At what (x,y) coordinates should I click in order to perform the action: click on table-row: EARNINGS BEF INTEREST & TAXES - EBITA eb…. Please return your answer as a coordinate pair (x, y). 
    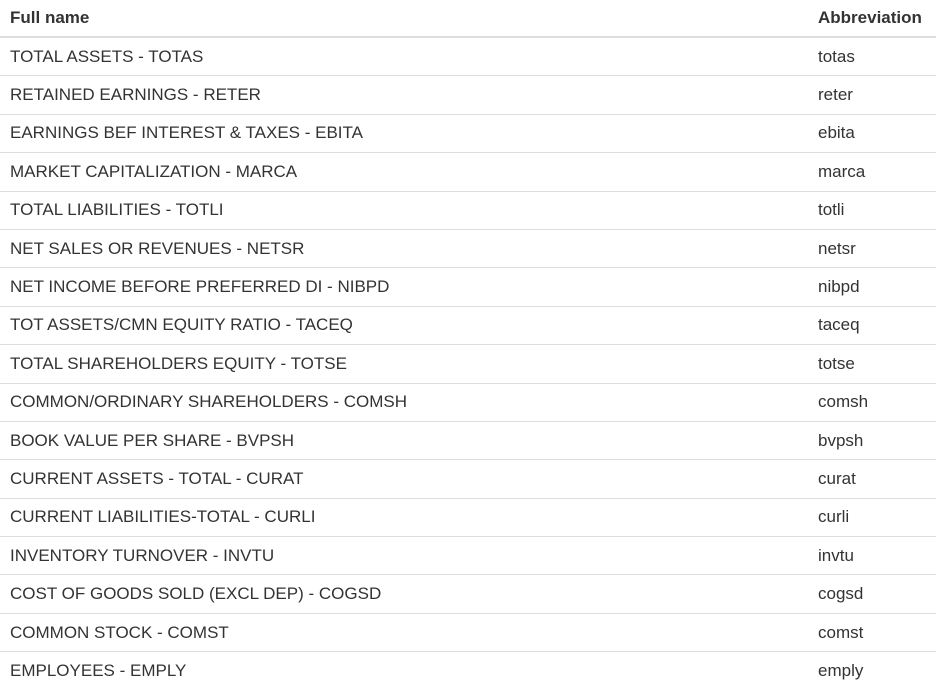
    Looking at the image, I should click on (468, 133).